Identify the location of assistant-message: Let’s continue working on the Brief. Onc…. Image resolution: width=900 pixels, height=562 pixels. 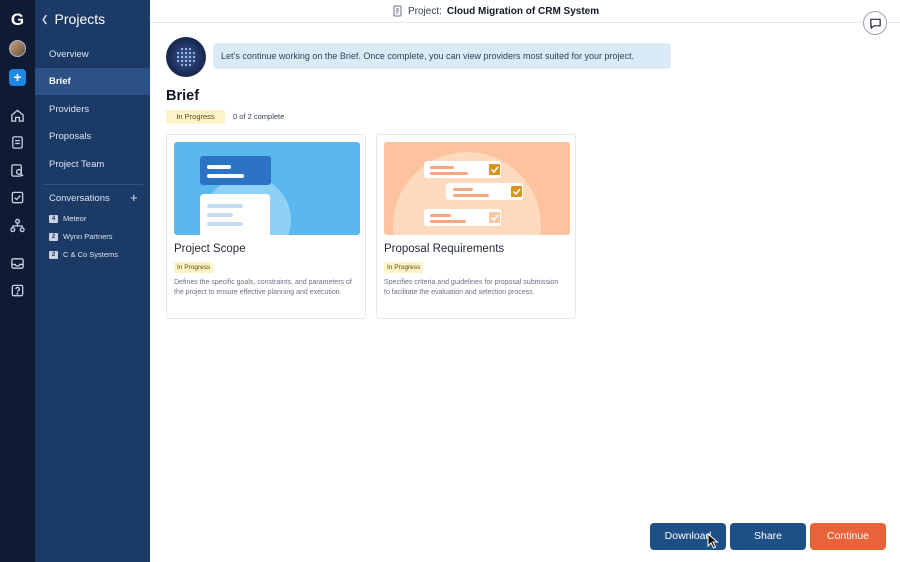
(442, 56).